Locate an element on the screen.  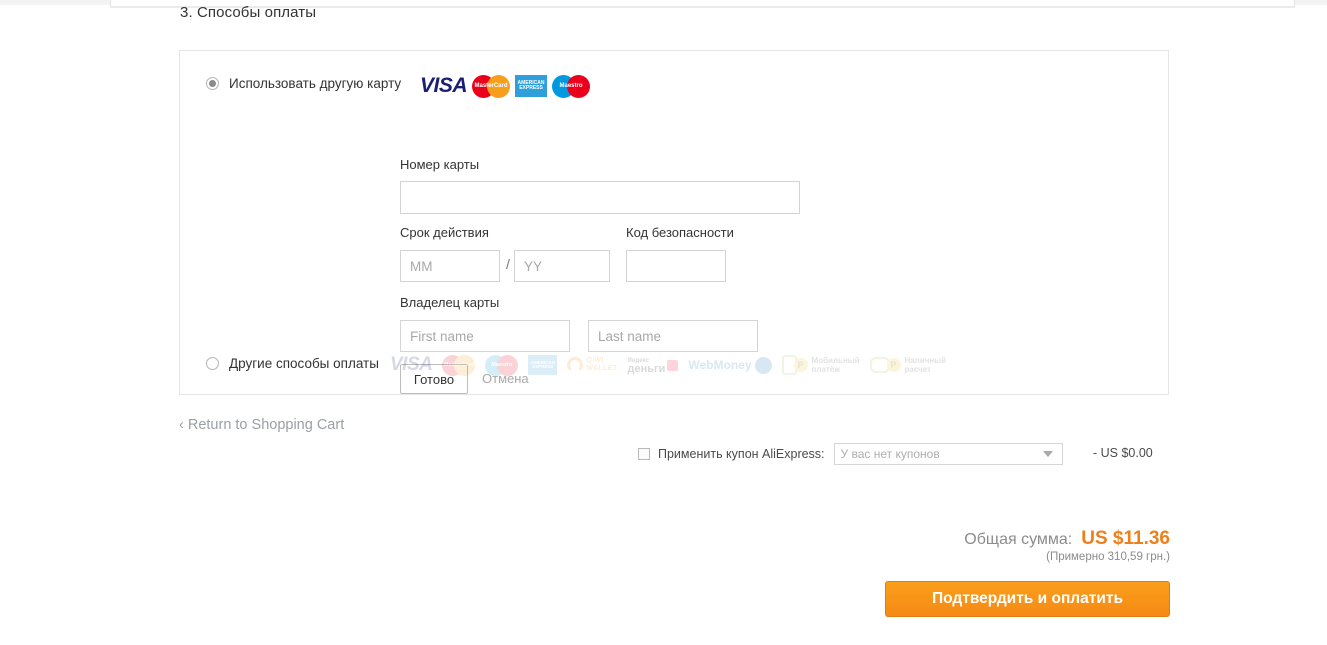
mobile-payment-icon: P Мобильный платёж is located at coordinates (820, 365).